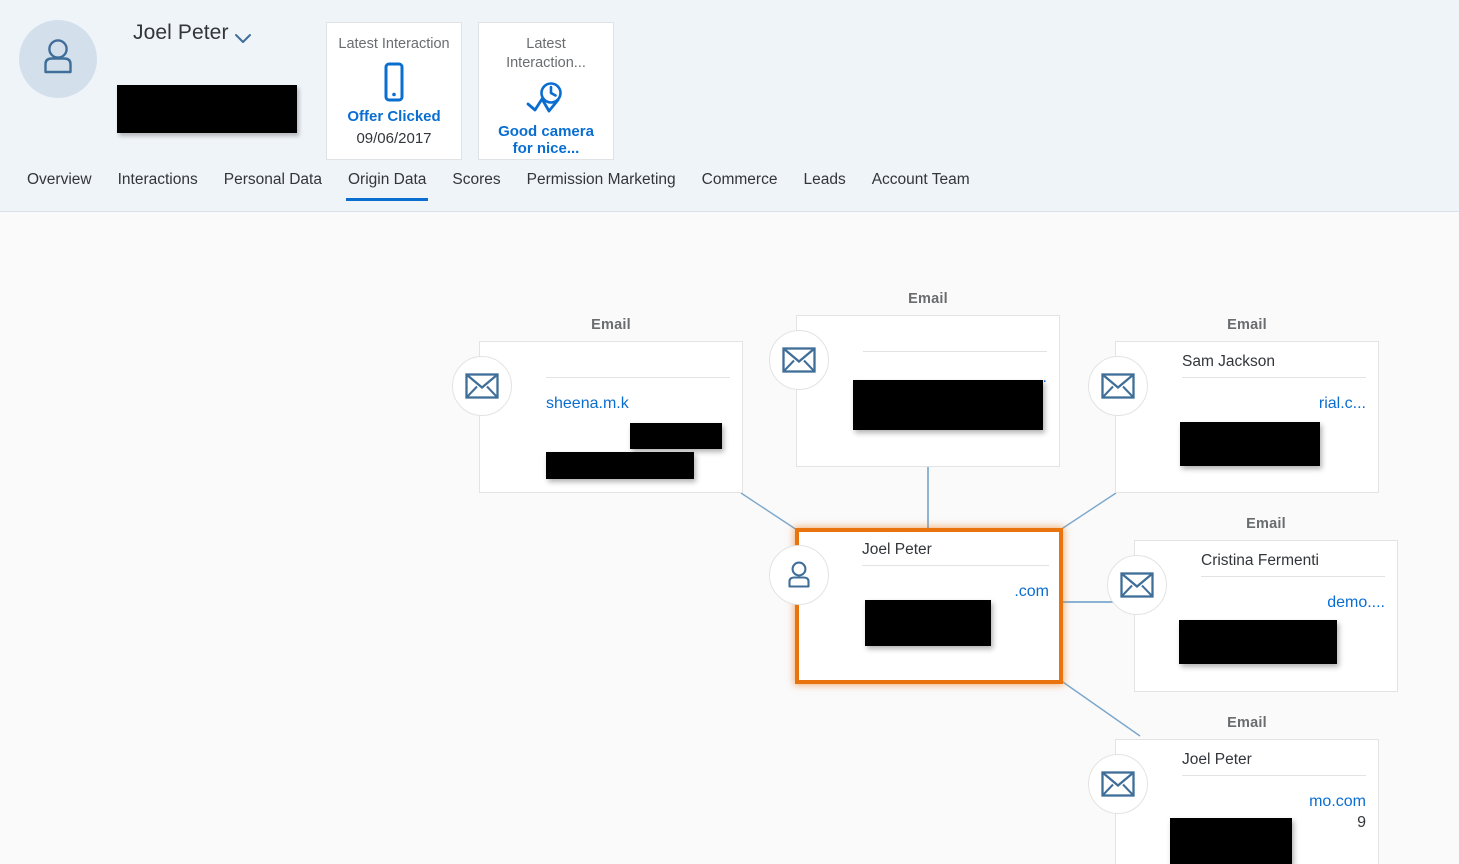  What do you see at coordinates (638, 404) in the screenshot?
I see `node-email-link: sheena.m.k` at bounding box center [638, 404].